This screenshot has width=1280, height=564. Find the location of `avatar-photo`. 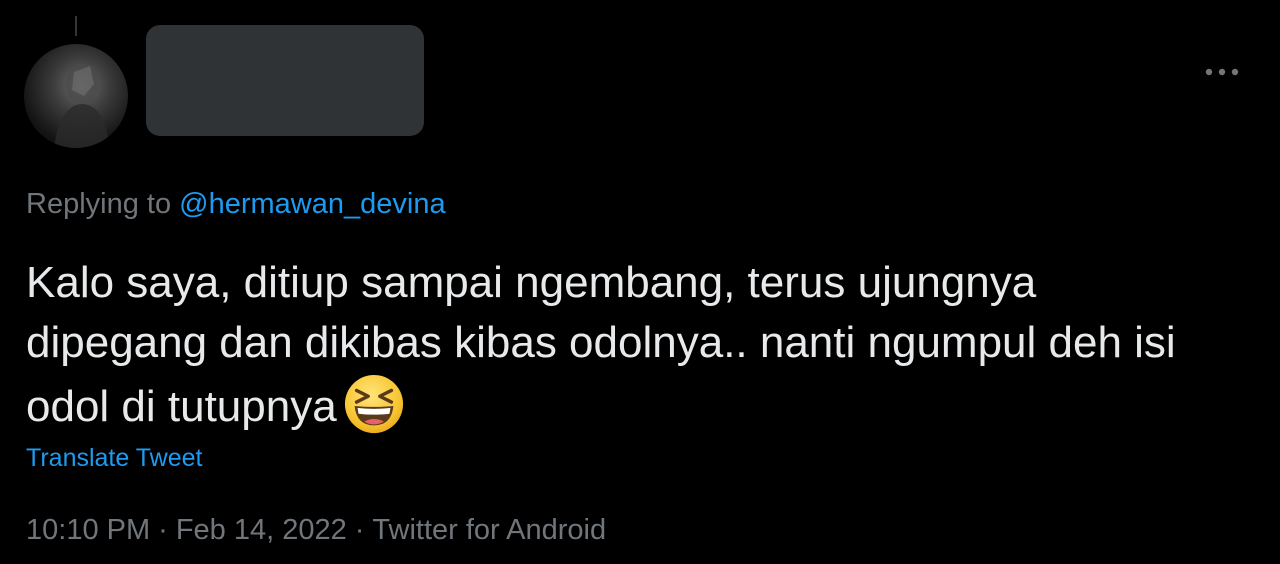

avatar-photo is located at coordinates (82, 106).